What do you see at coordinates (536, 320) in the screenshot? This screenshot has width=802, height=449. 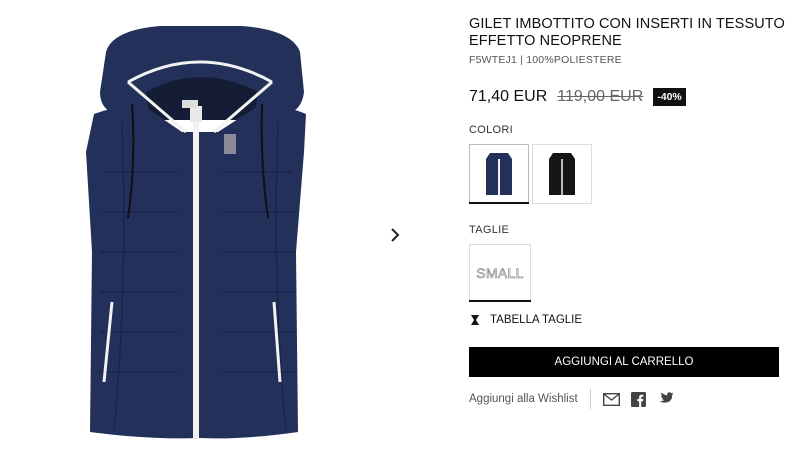 I see `size-guide-label: TABELLA TAGLIE` at bounding box center [536, 320].